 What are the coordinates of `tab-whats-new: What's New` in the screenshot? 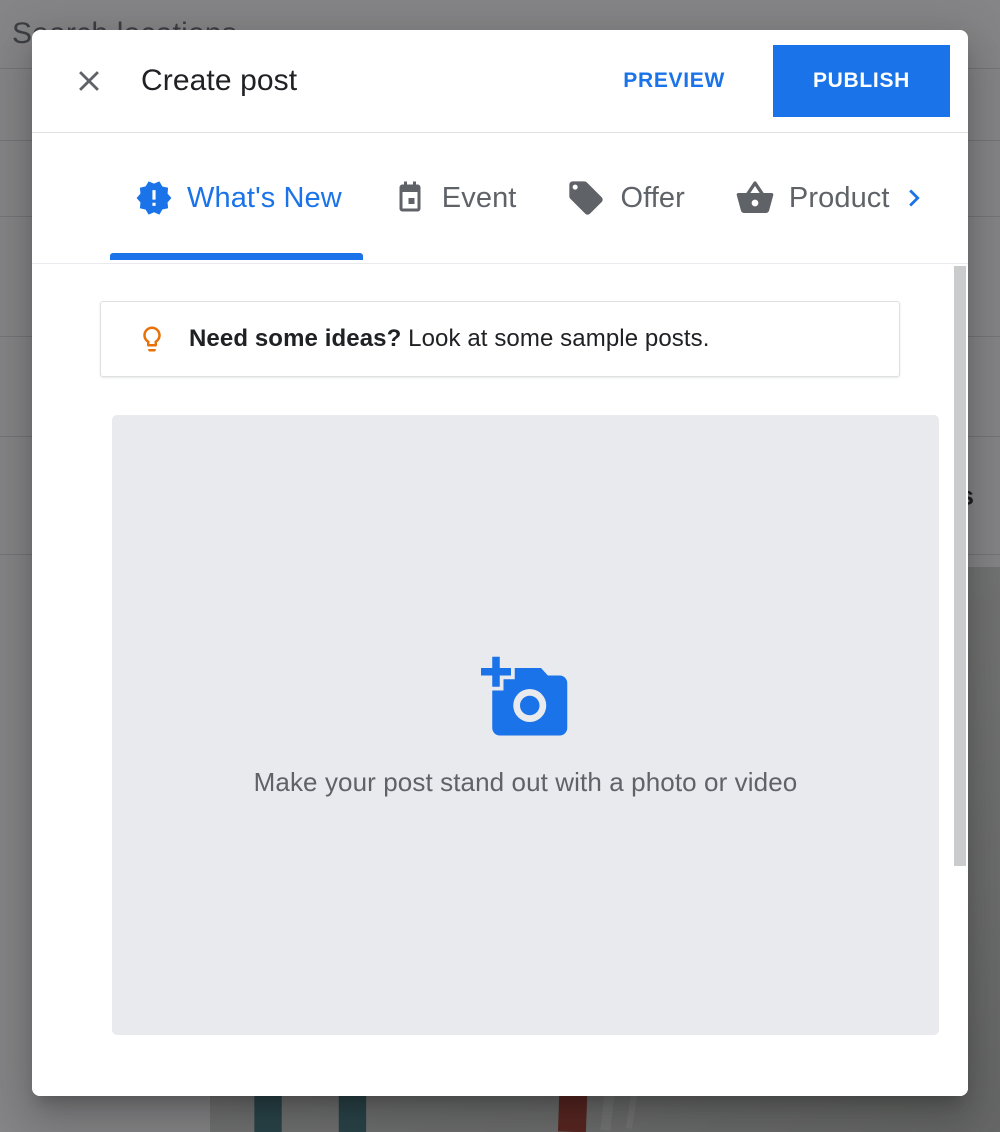 It's located at (238, 198).